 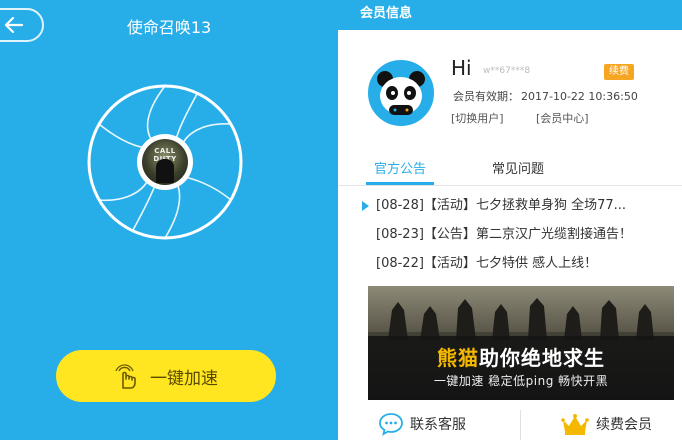 What do you see at coordinates (400, 183) in the screenshot?
I see `active-tab-indicator` at bounding box center [400, 183].